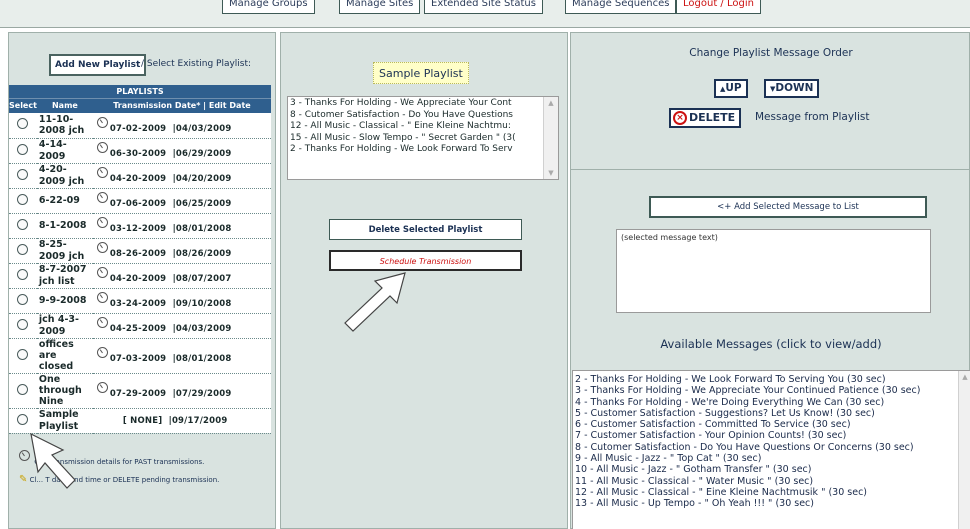 The image size is (970, 529). I want to click on playlist-row: 4-20-2009 jch 04-20-2009 |04/20/2009, so click(140, 176).